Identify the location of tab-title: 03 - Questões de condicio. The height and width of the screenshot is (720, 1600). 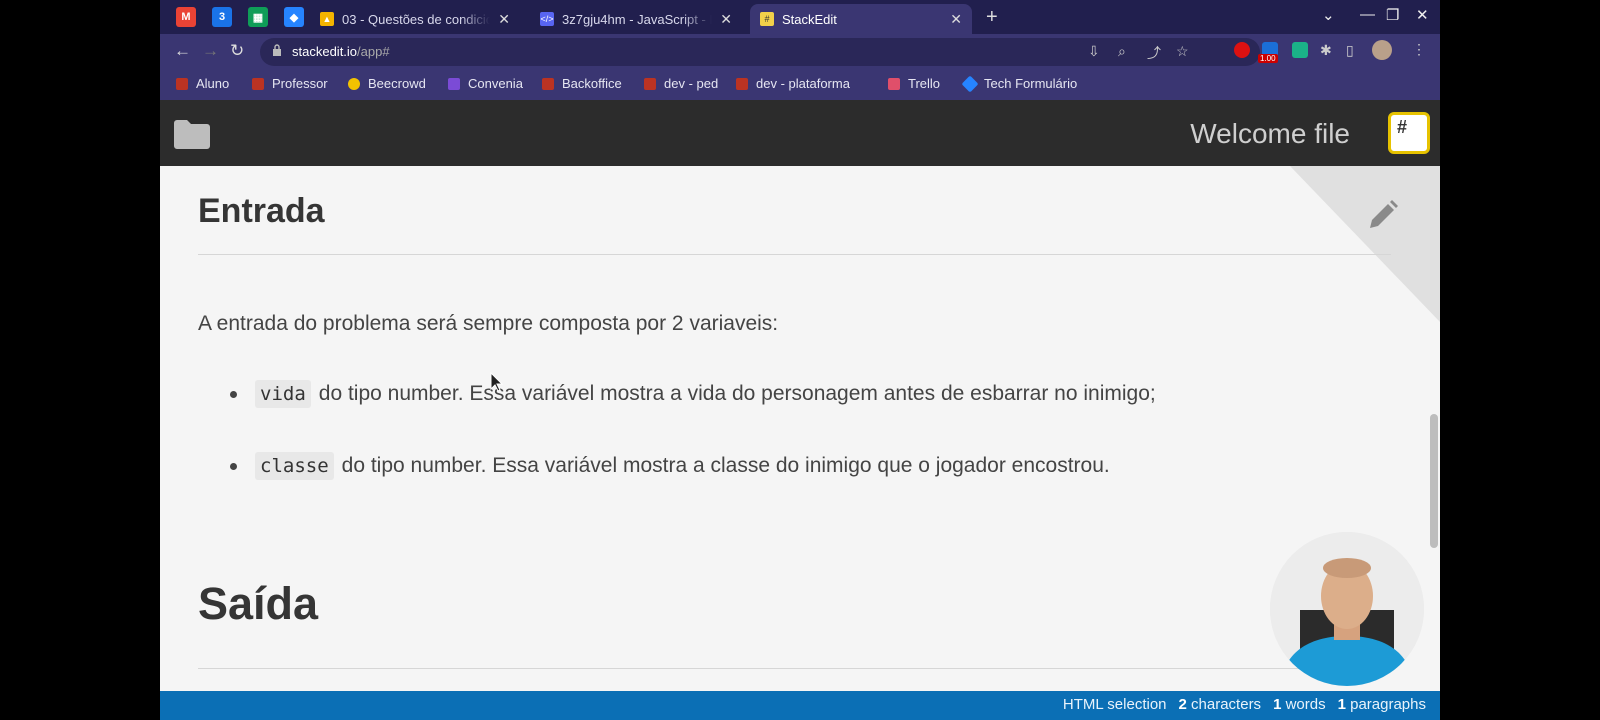
(416, 19).